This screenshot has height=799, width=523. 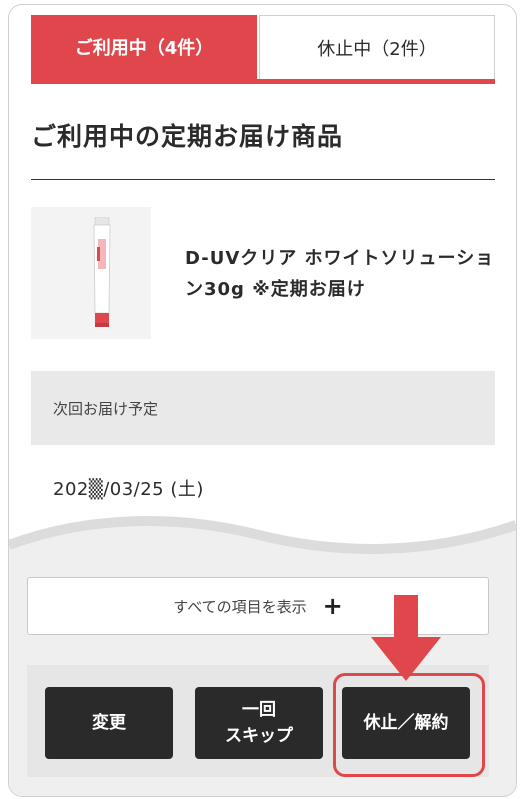 What do you see at coordinates (377, 47) in the screenshot?
I see `tab-suspended-subscriptions: 休止中（2件）` at bounding box center [377, 47].